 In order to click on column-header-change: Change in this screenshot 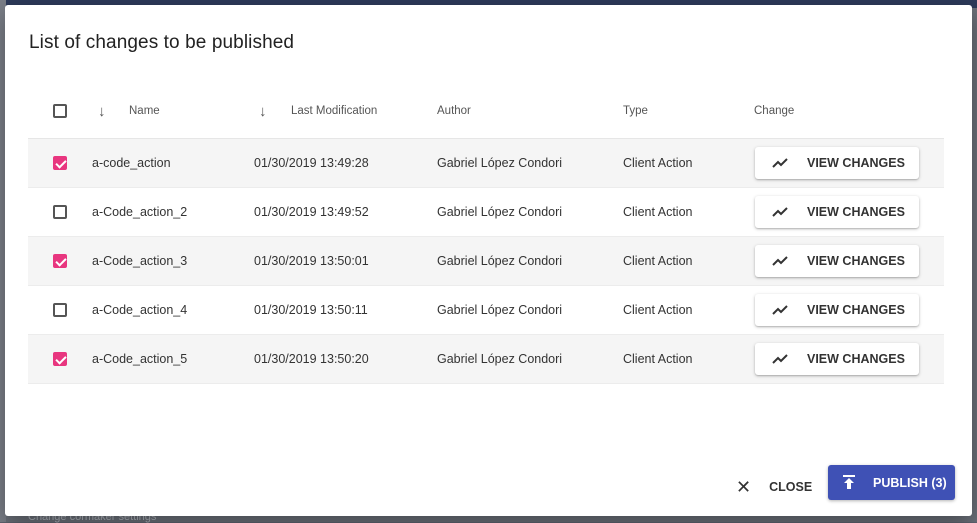, I will do `click(774, 111)`.